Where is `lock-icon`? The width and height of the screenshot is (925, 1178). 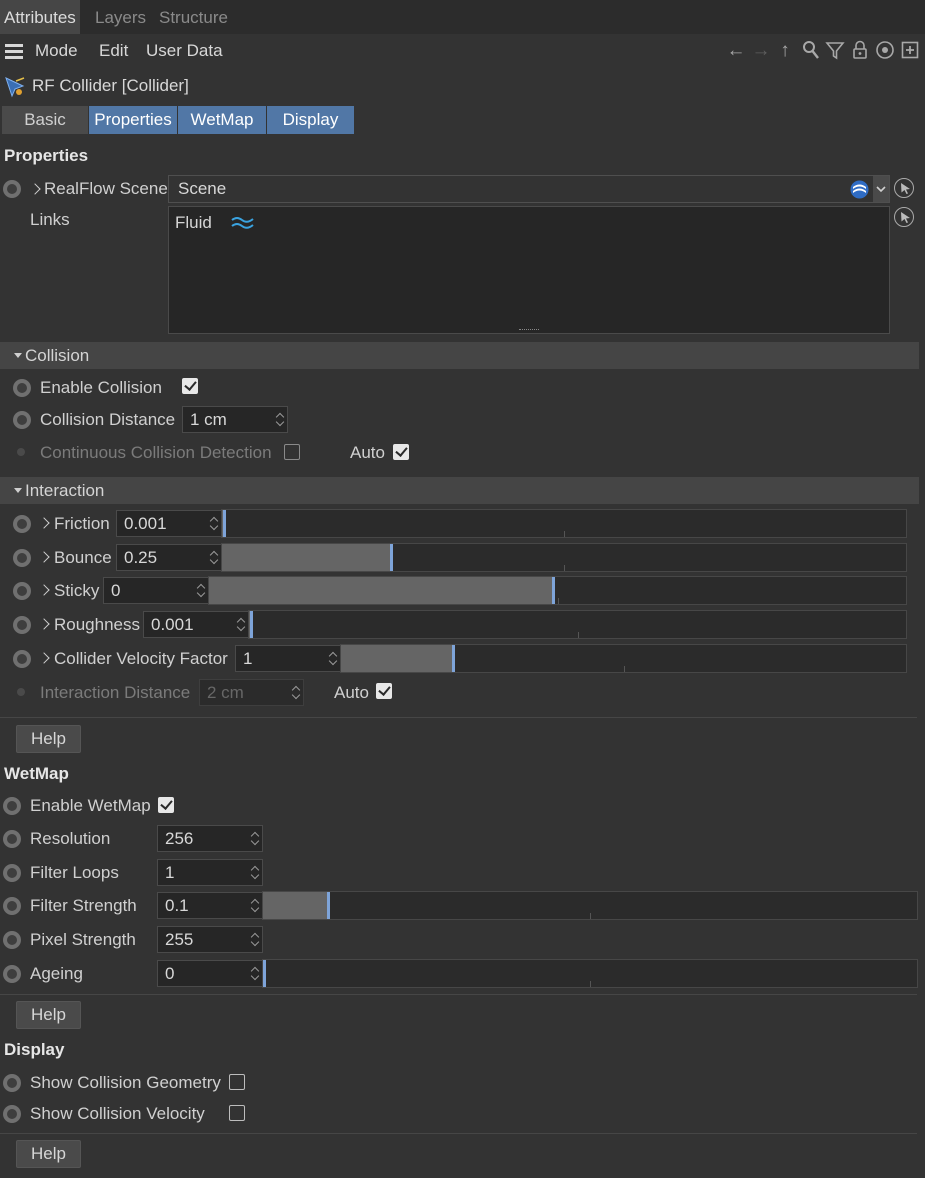 lock-icon is located at coordinates (860, 53).